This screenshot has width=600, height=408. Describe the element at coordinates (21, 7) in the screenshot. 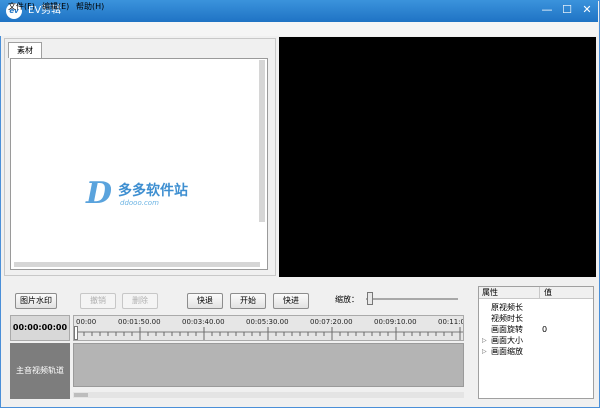

I see `menu-file: 文件(F)` at that location.